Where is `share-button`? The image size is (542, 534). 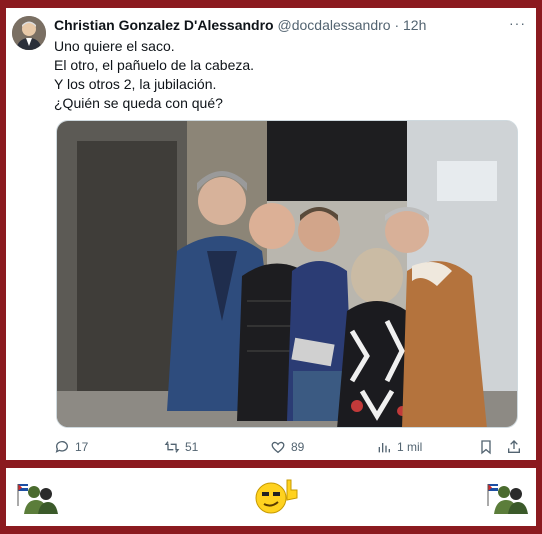
share-button is located at coordinates (514, 447).